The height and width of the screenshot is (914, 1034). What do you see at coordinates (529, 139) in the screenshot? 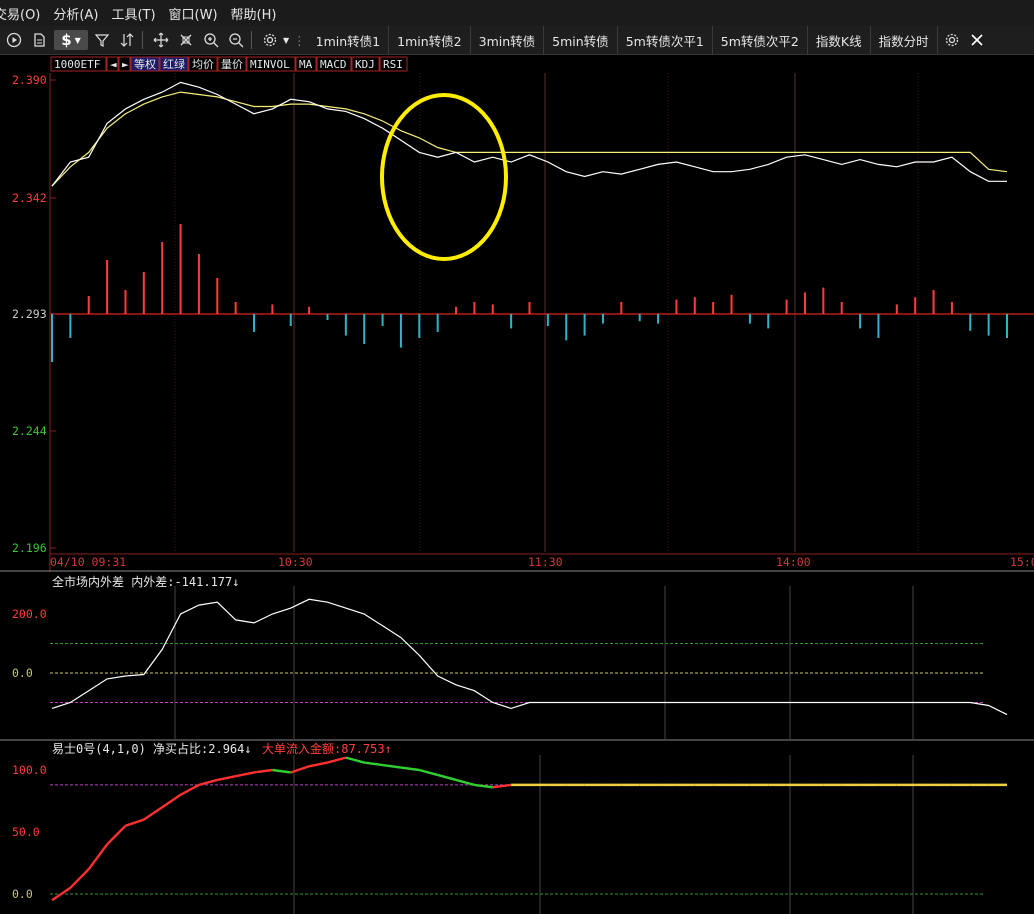
I see `avg-price-line` at bounding box center [529, 139].